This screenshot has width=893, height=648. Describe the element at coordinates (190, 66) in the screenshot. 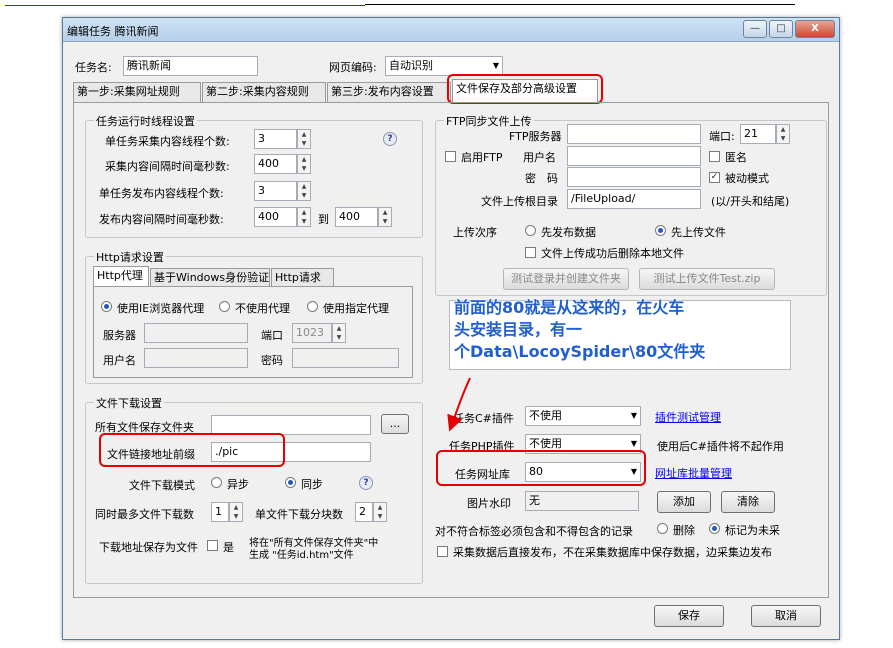

I see `task-name-input: 腾讯新闻` at that location.